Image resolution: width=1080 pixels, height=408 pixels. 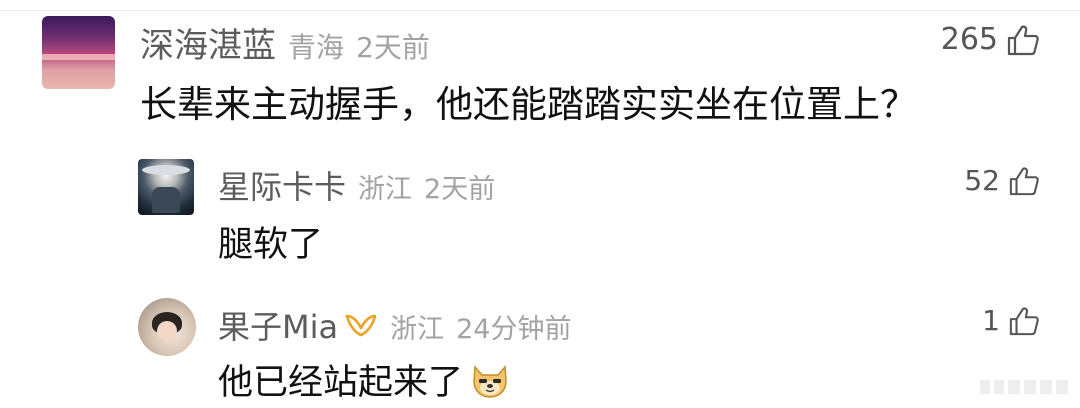 I want to click on like-count: 1, so click(x=991, y=320).